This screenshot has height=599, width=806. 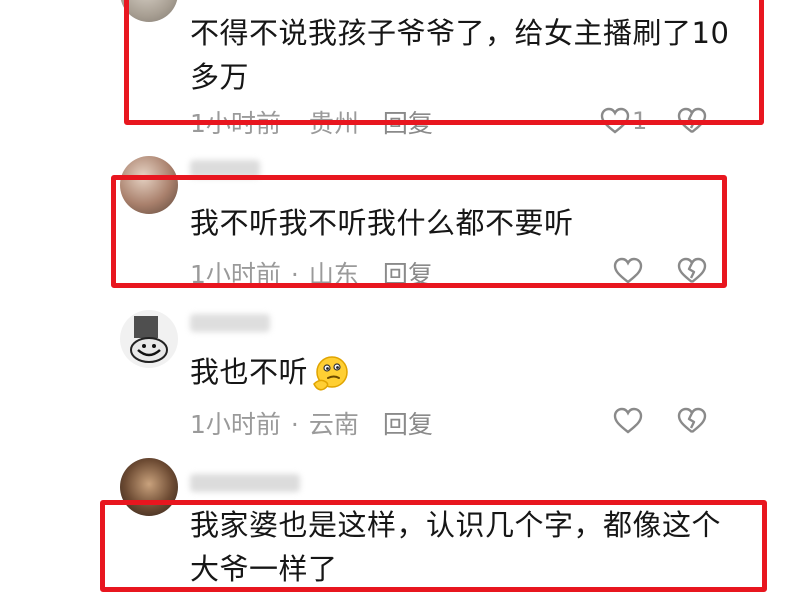 I want to click on cartoon-avatar-icon, so click(x=149, y=339).